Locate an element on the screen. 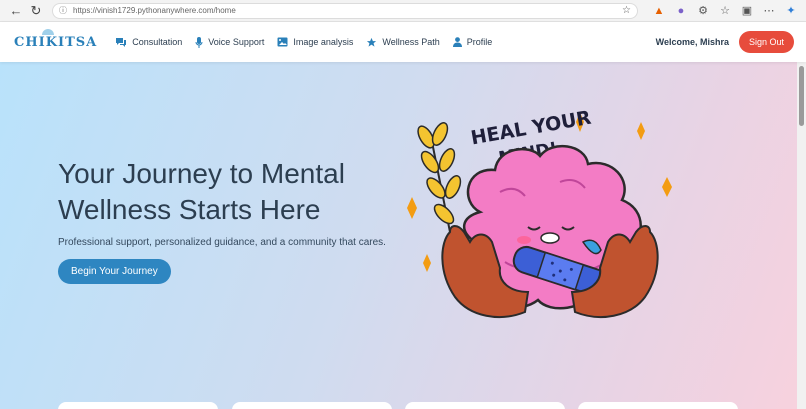 Image resolution: width=806 pixels, height=409 pixels. chat-icon is located at coordinates (121, 42).